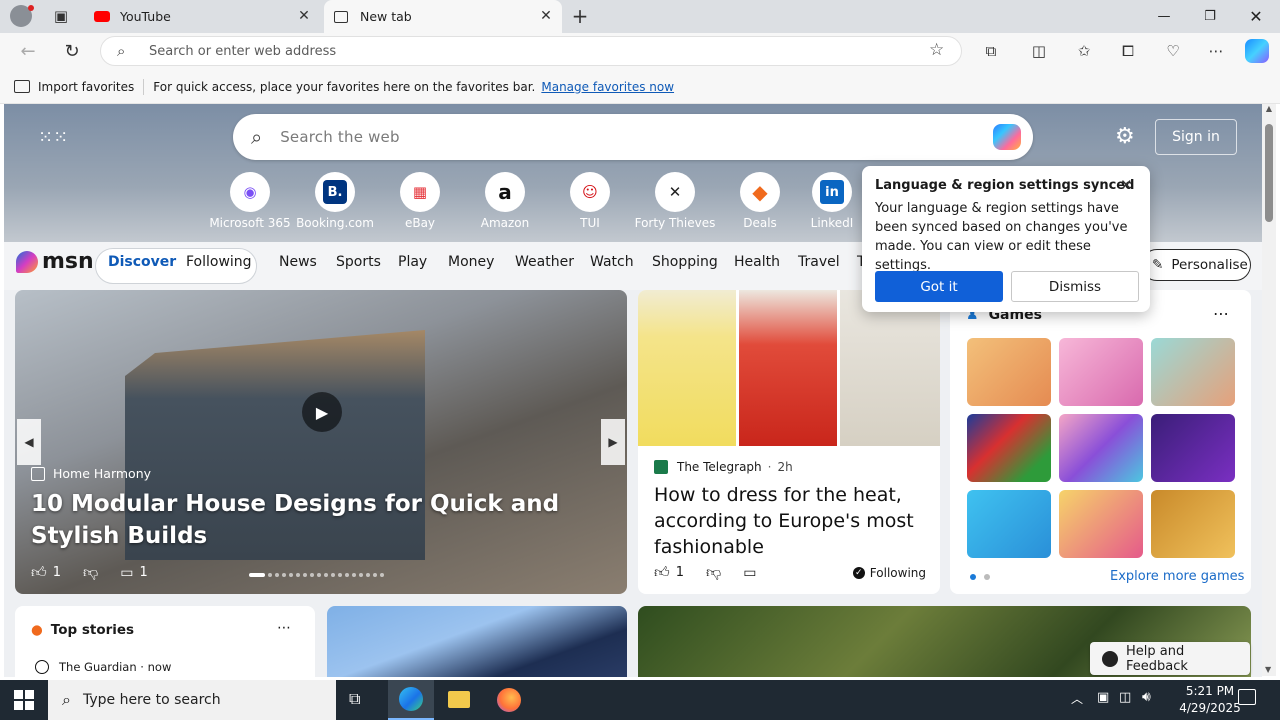  I want to click on back-icon: ←, so click(28, 51).